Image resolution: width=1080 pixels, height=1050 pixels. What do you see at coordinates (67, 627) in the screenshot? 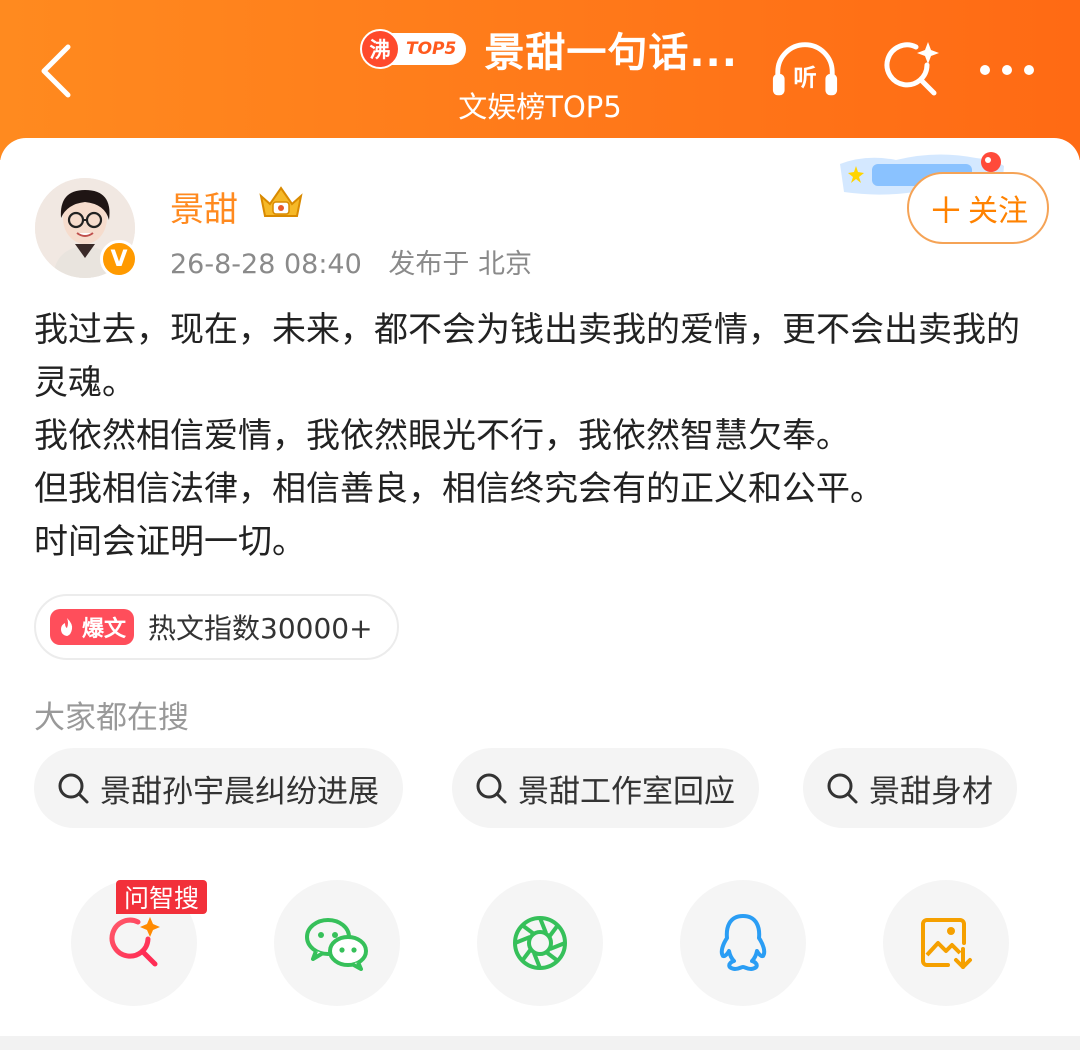
I see `flame-icon` at bounding box center [67, 627].